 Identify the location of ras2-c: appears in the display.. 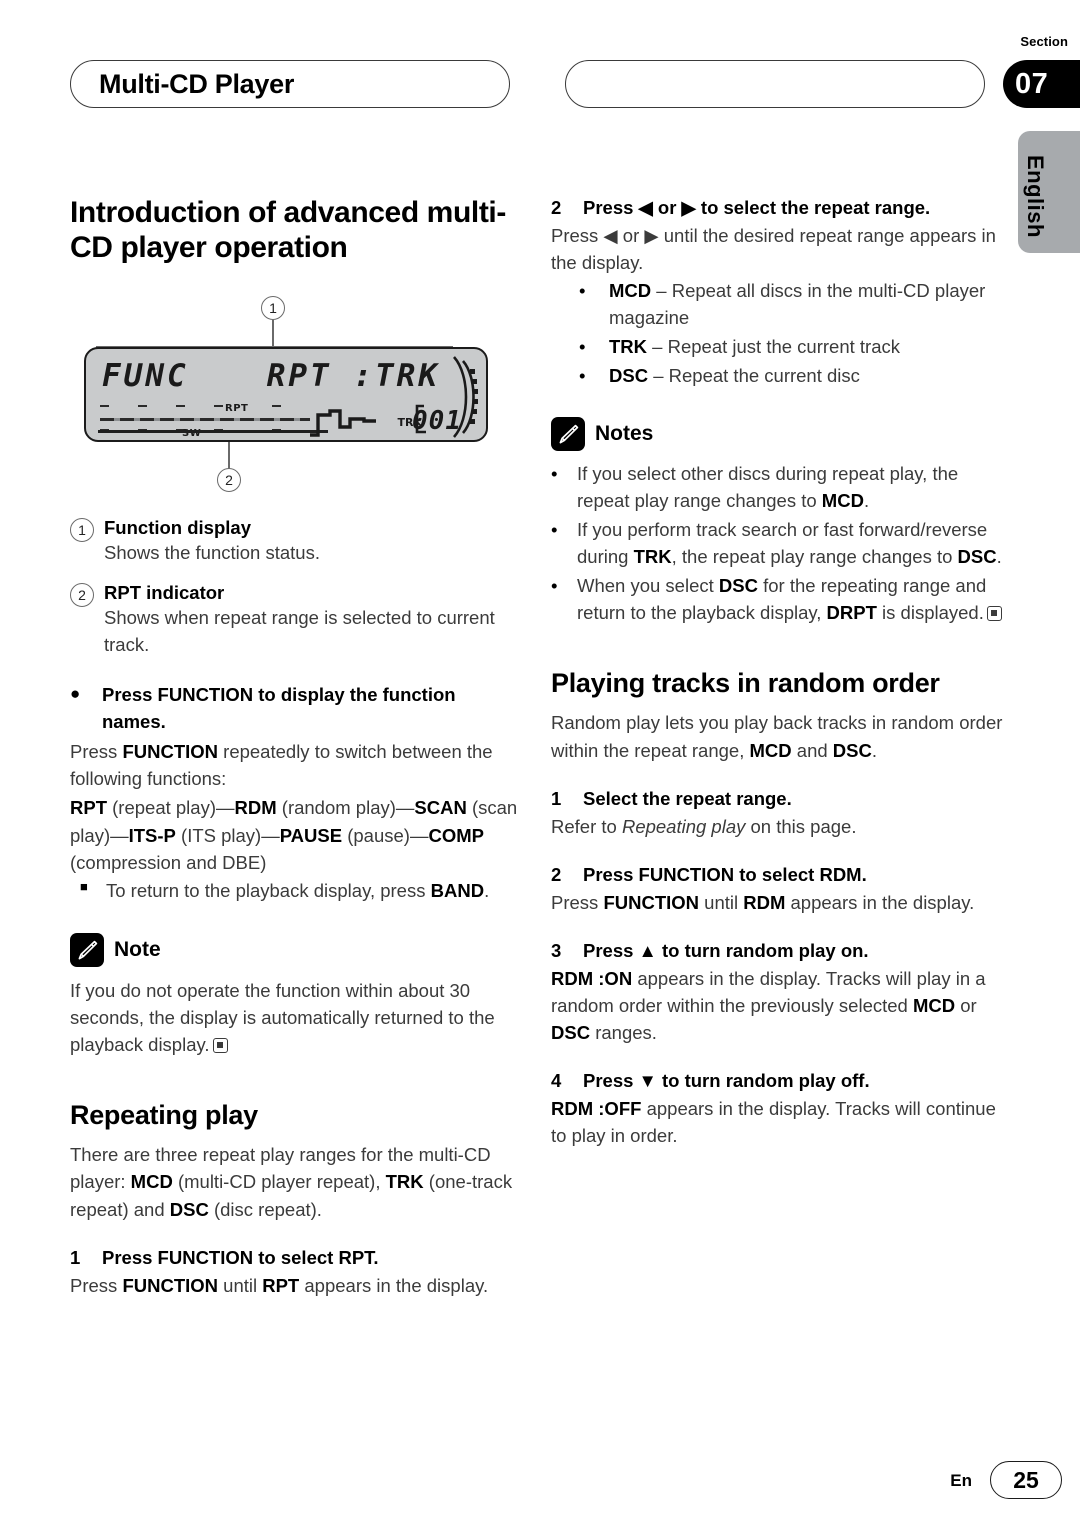
(880, 902).